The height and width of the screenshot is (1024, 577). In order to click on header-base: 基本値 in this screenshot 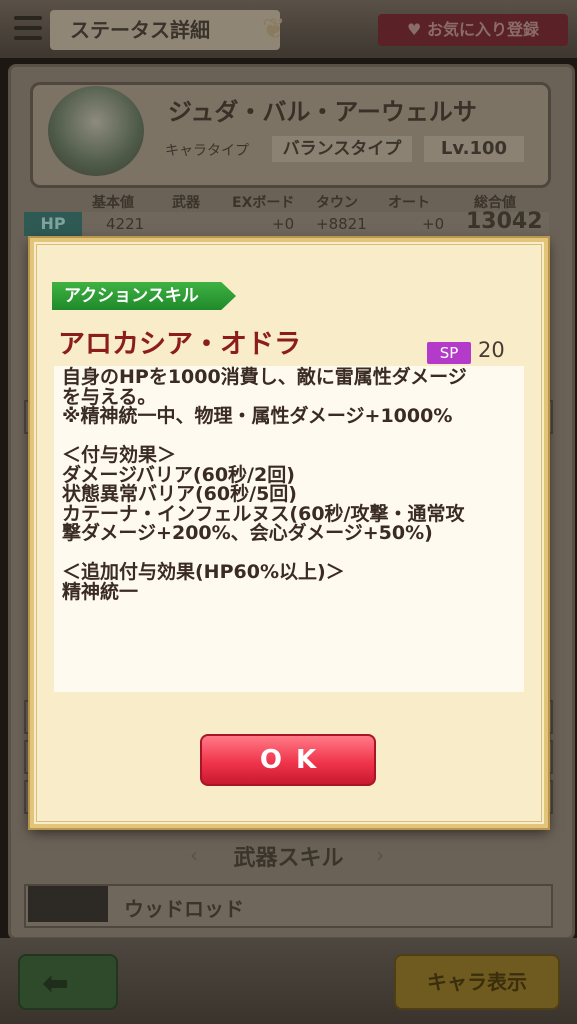, I will do `click(113, 203)`.